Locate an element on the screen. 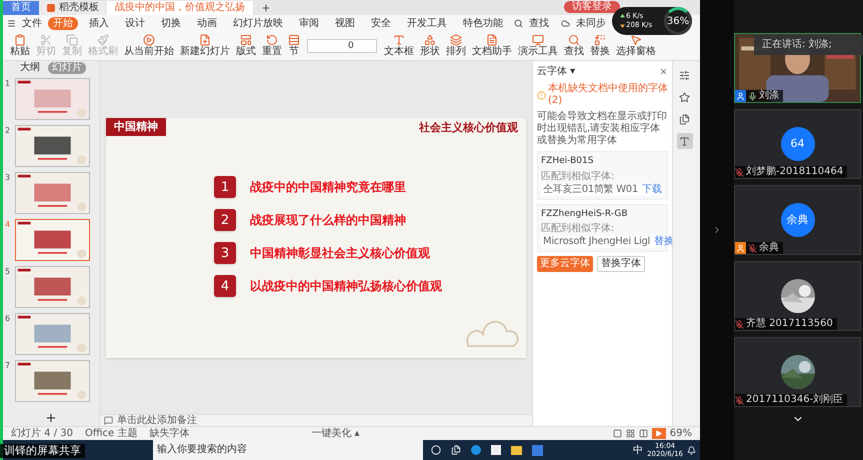  replace-icon is located at coordinates (600, 40).